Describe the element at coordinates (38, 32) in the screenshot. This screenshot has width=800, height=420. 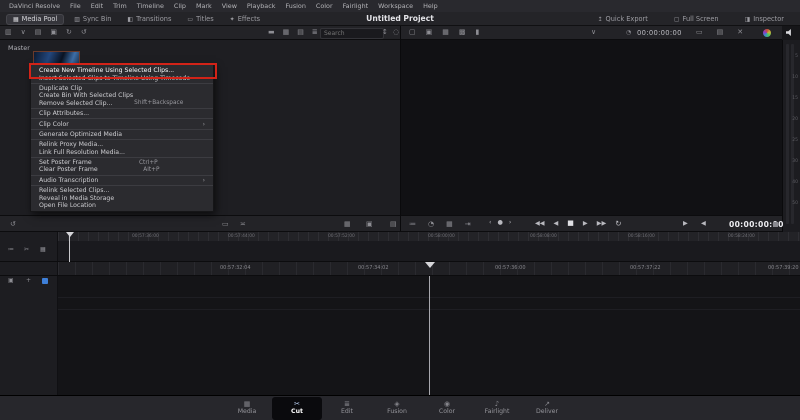
I see `pool-toolbar-icon: ▤` at that location.